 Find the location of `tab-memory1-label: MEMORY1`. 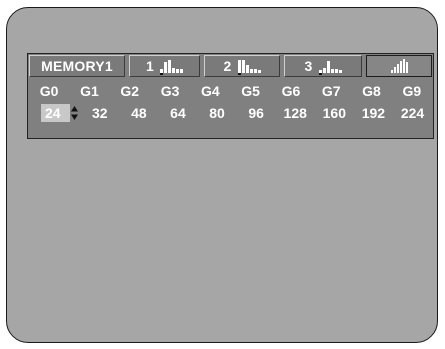

tab-memory1-label: MEMORY1 is located at coordinates (77, 66).